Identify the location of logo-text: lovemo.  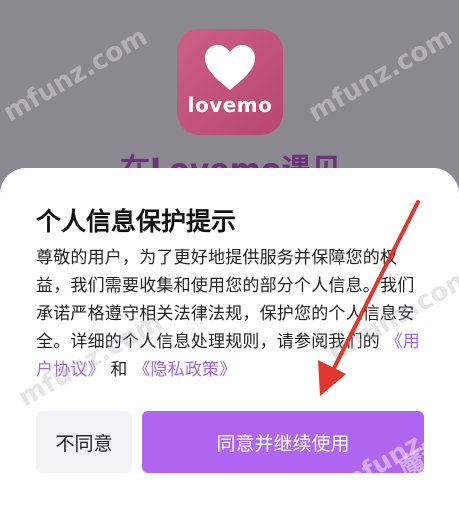
(230, 105).